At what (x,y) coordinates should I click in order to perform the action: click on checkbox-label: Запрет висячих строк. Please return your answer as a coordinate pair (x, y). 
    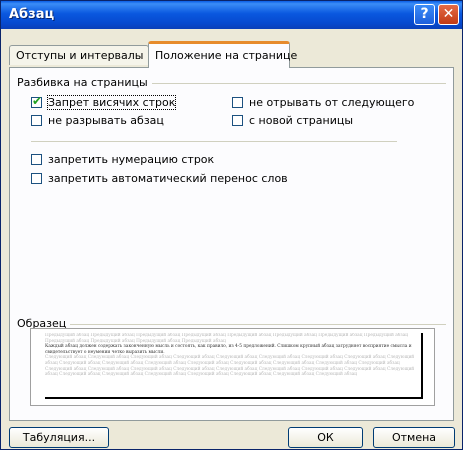
    Looking at the image, I should click on (111, 102).